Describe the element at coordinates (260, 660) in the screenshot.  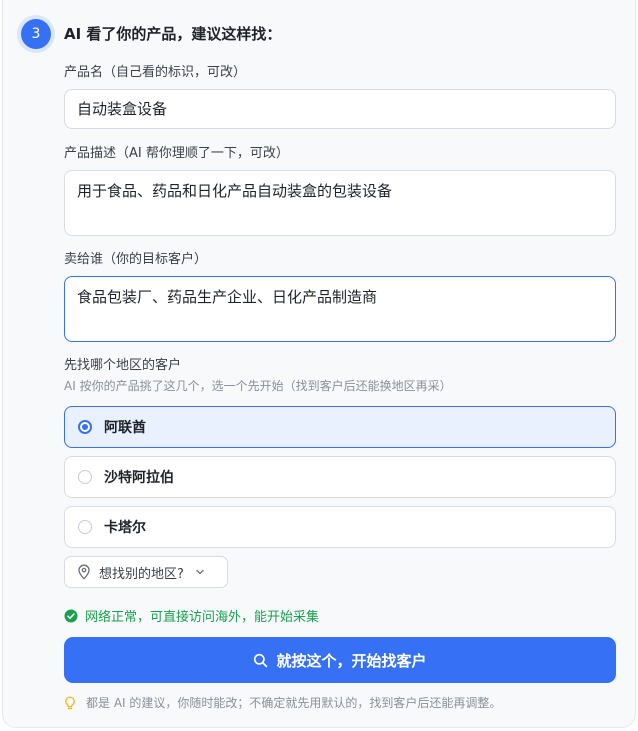
I see `search-icon` at that location.